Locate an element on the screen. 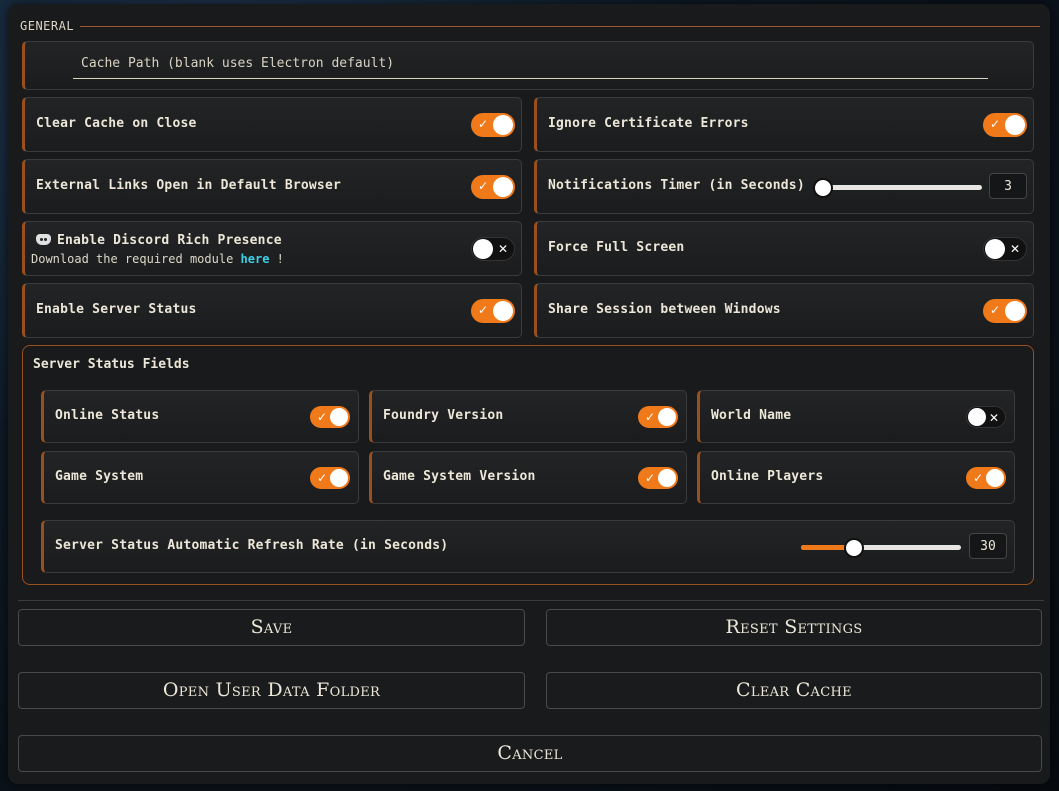 Image resolution: width=1059 pixels, height=791 pixels. cache-path-row: Cache Path (blank uses Electron default) is located at coordinates (528, 65).